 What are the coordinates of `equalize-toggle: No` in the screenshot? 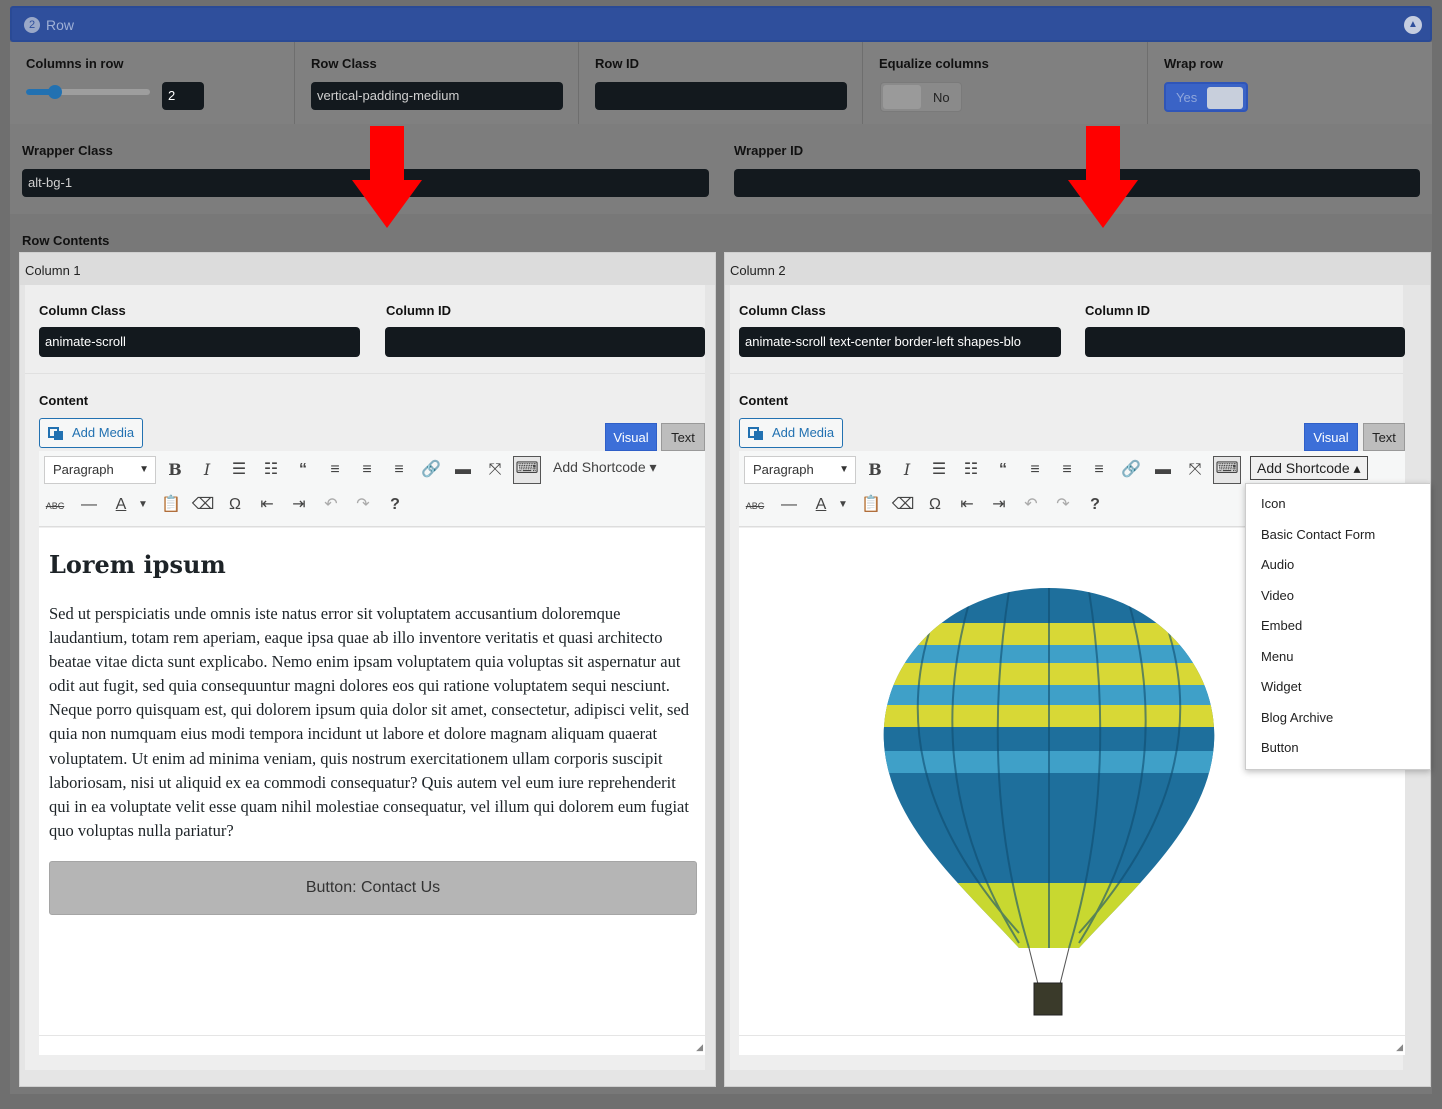 It's located at (921, 97).